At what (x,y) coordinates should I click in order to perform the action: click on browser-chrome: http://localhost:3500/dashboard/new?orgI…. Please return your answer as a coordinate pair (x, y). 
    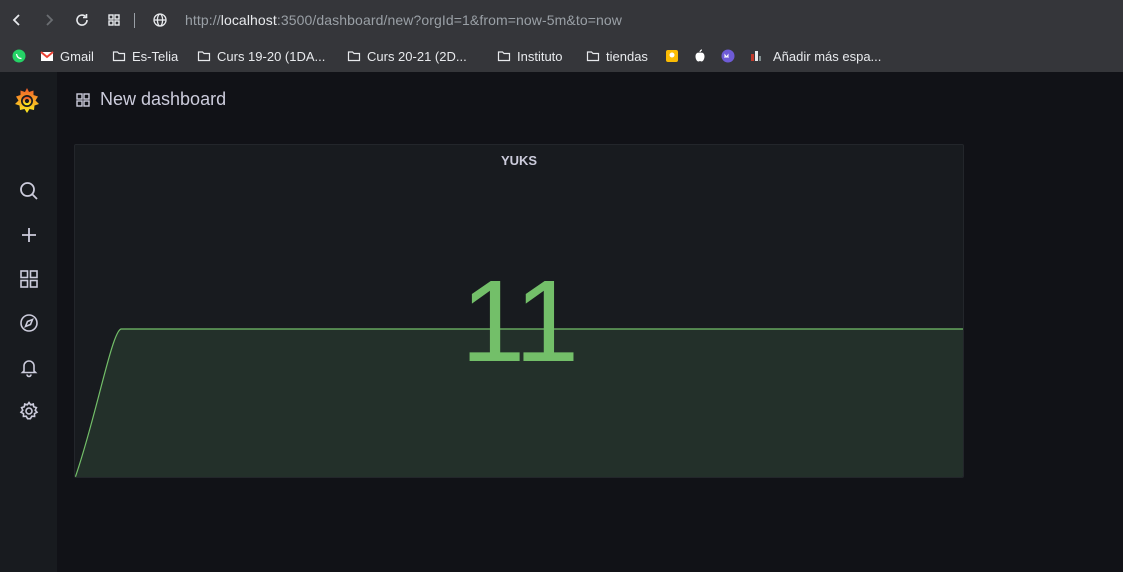
    Looking at the image, I should click on (561, 36).